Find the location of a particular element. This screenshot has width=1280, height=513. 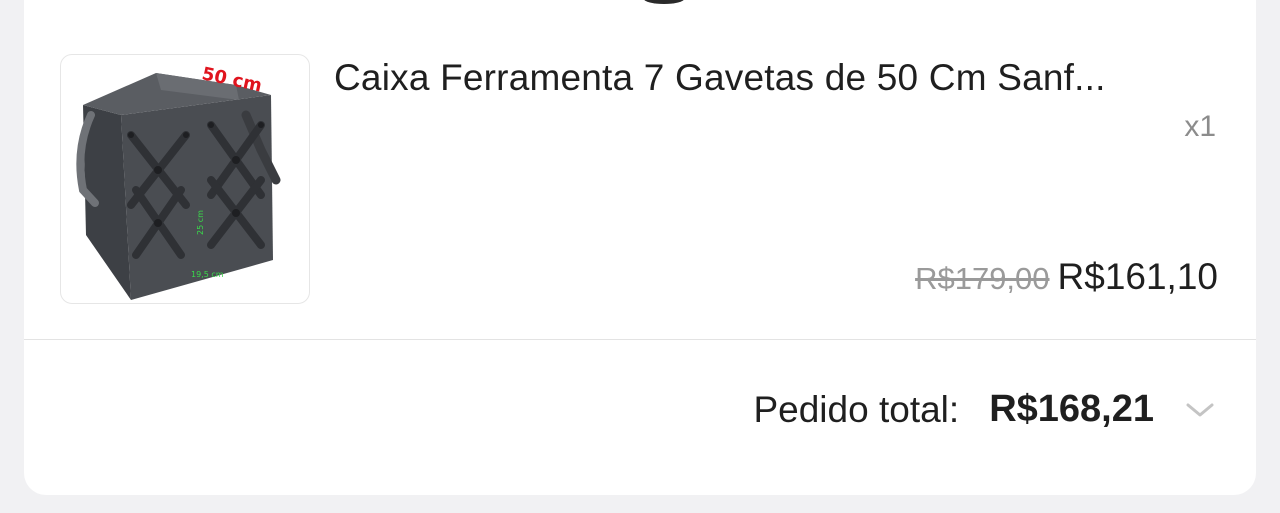

top-edge-fragment is located at coordinates (664, 2).